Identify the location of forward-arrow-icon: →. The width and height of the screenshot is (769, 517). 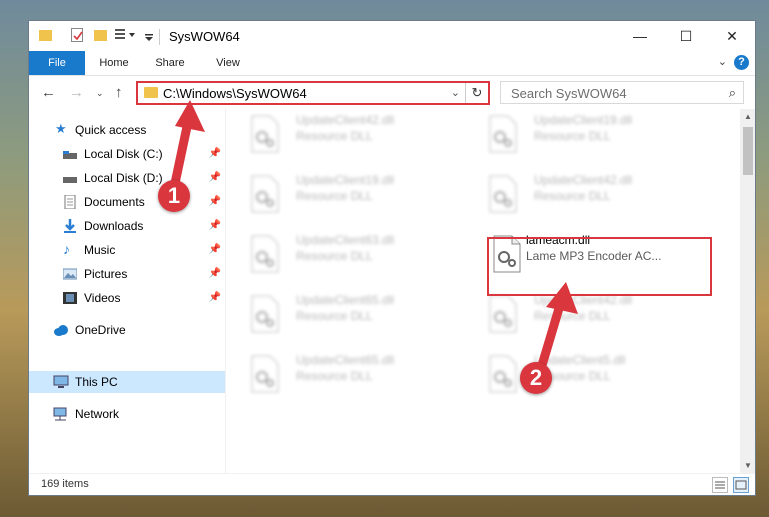
(76, 92).